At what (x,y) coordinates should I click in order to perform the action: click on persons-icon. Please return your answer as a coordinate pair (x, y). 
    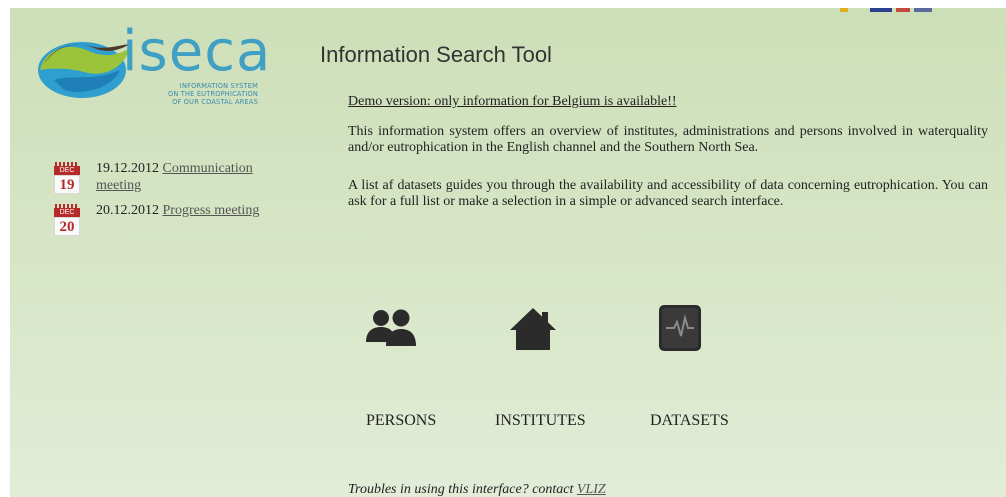
    Looking at the image, I should click on (392, 327).